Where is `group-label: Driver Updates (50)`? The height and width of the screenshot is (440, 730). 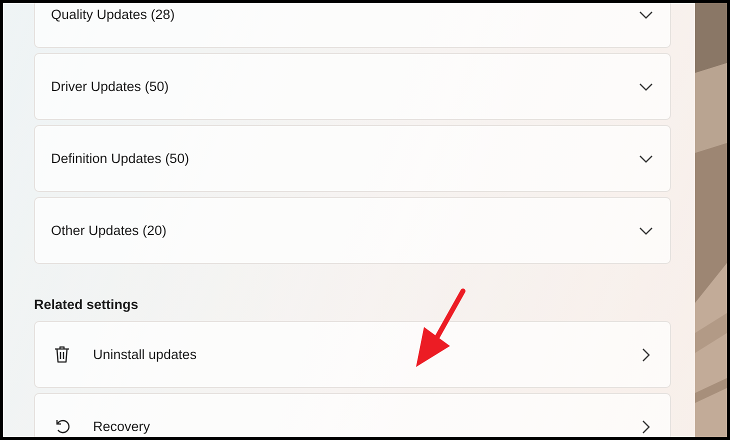 group-label: Driver Updates (50) is located at coordinates (110, 86).